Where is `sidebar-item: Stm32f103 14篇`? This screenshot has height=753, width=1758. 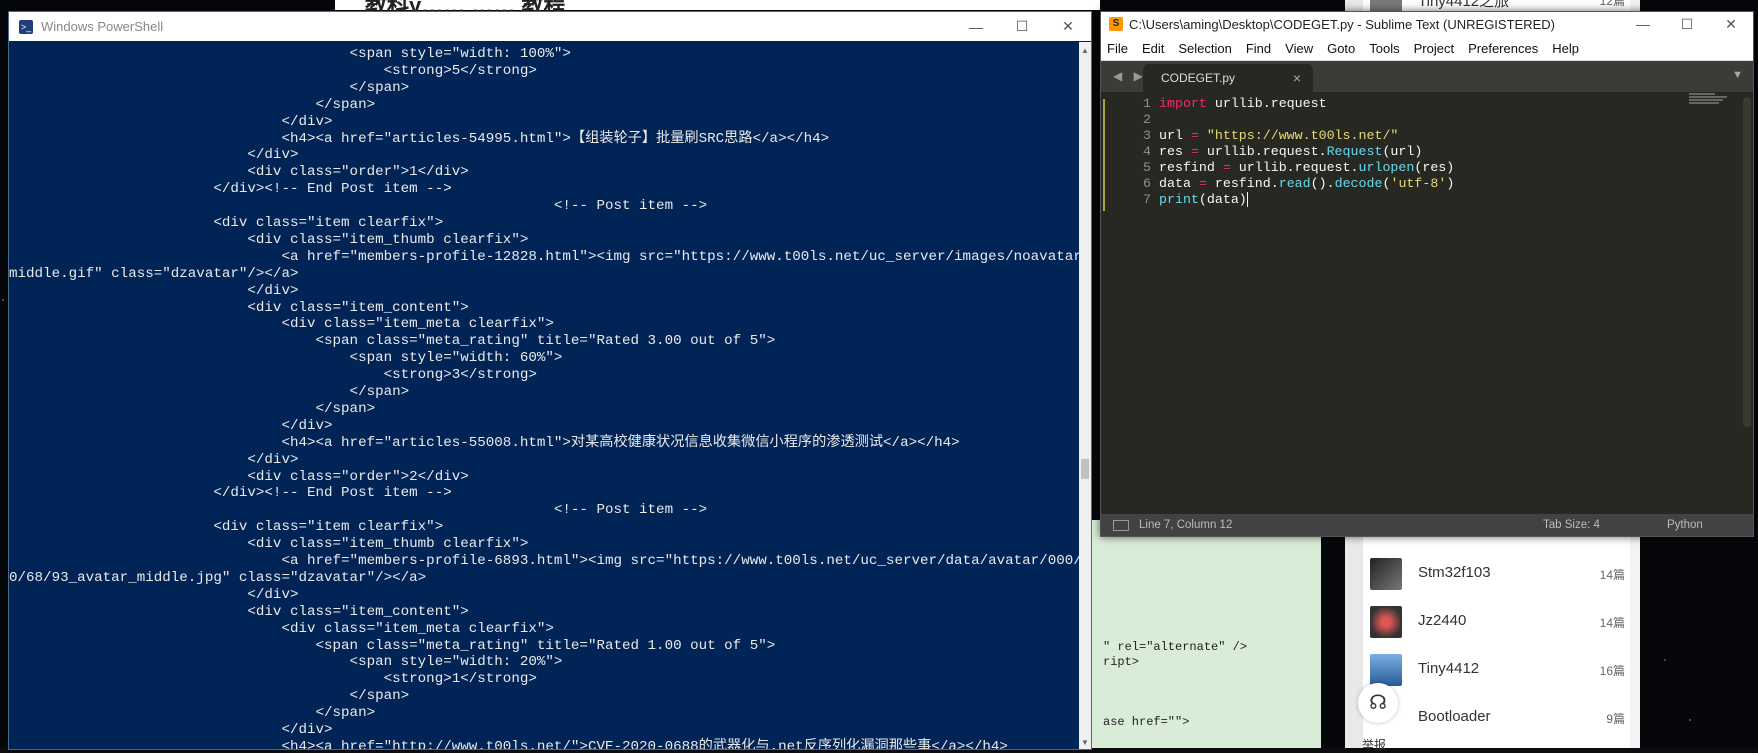
sidebar-item: Stm32f103 14篇 is located at coordinates (1497, 574).